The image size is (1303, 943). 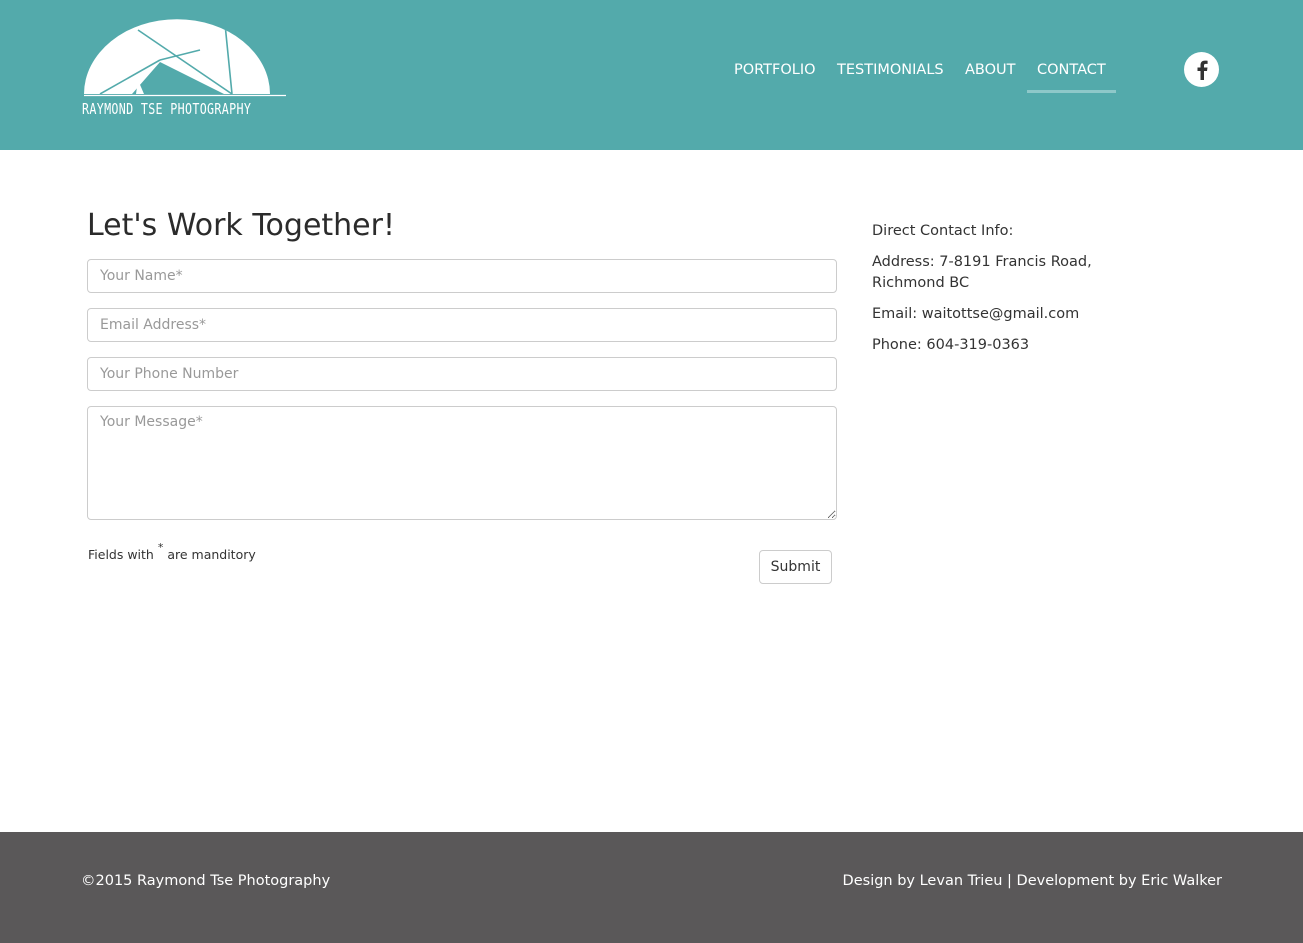 I want to click on required-asterisk: *, so click(x=160, y=547).